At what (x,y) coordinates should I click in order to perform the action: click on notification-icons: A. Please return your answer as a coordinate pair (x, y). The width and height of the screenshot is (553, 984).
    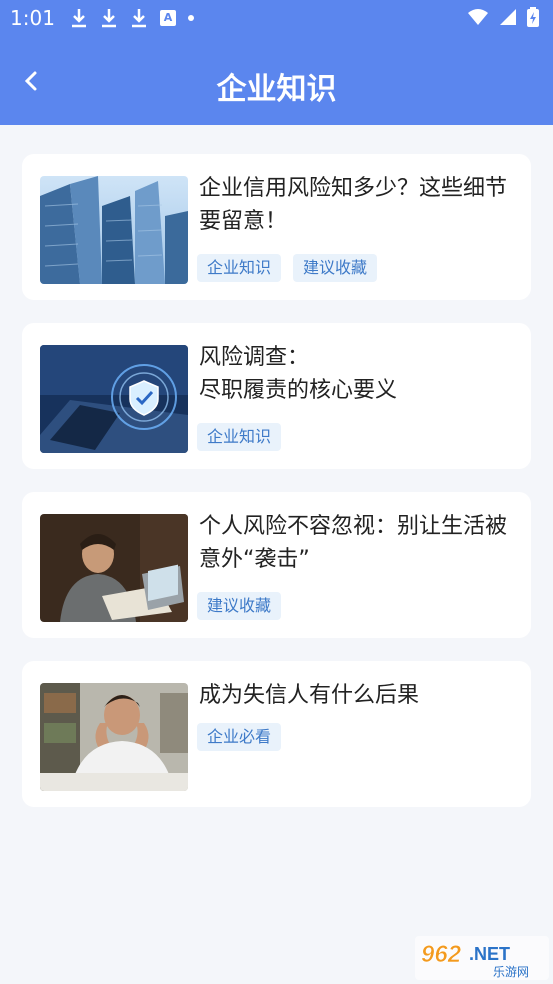
    Looking at the image, I should click on (132, 18).